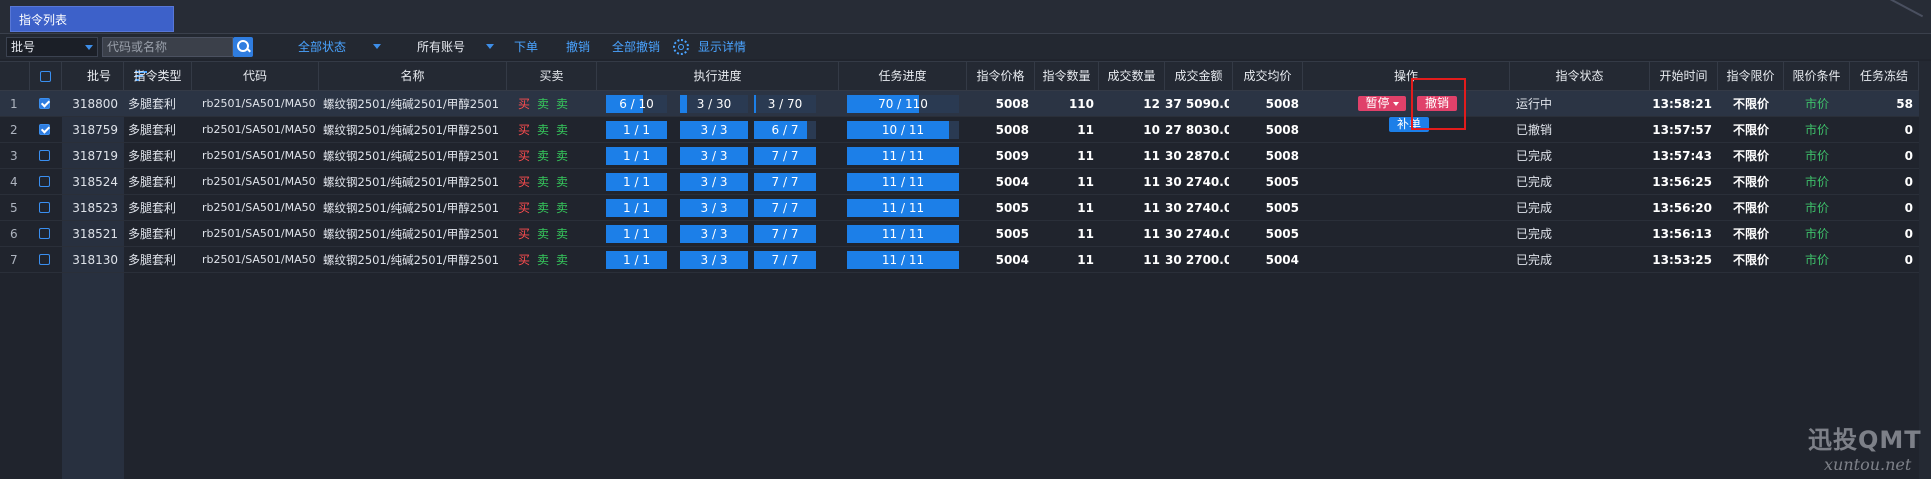  What do you see at coordinates (1282, 156) in the screenshot?
I see `filled-avg: 5008` at bounding box center [1282, 156].